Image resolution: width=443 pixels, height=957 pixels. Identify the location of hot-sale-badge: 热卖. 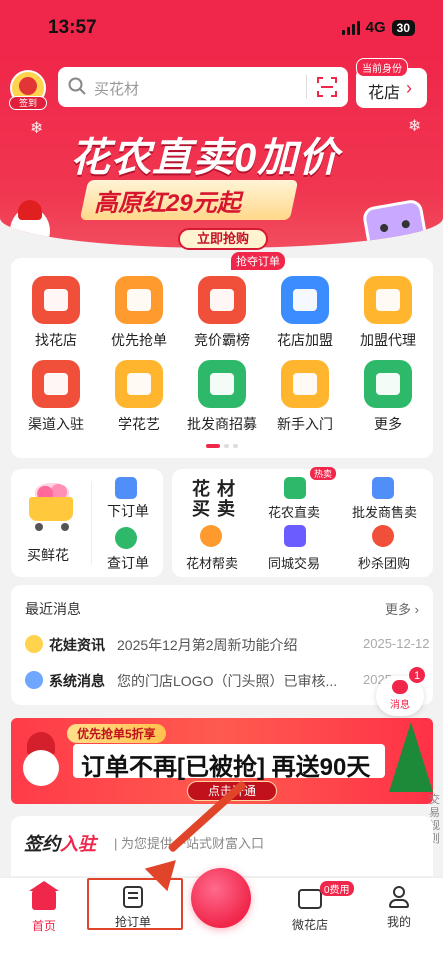
(323, 473).